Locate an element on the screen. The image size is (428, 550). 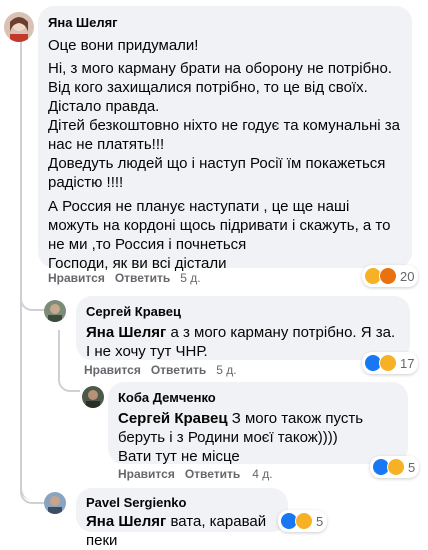
reaction-count: 20 is located at coordinates (407, 276).